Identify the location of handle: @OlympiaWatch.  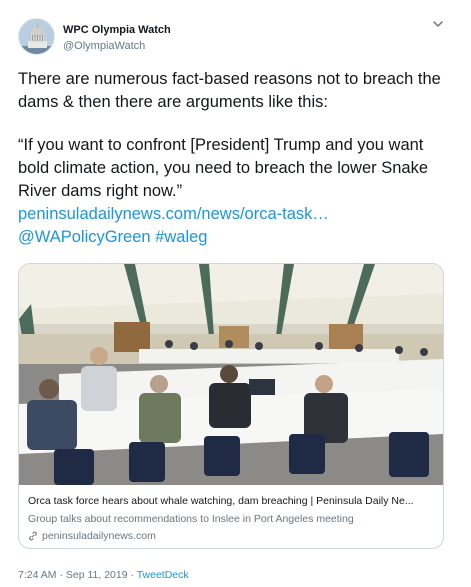
(104, 46).